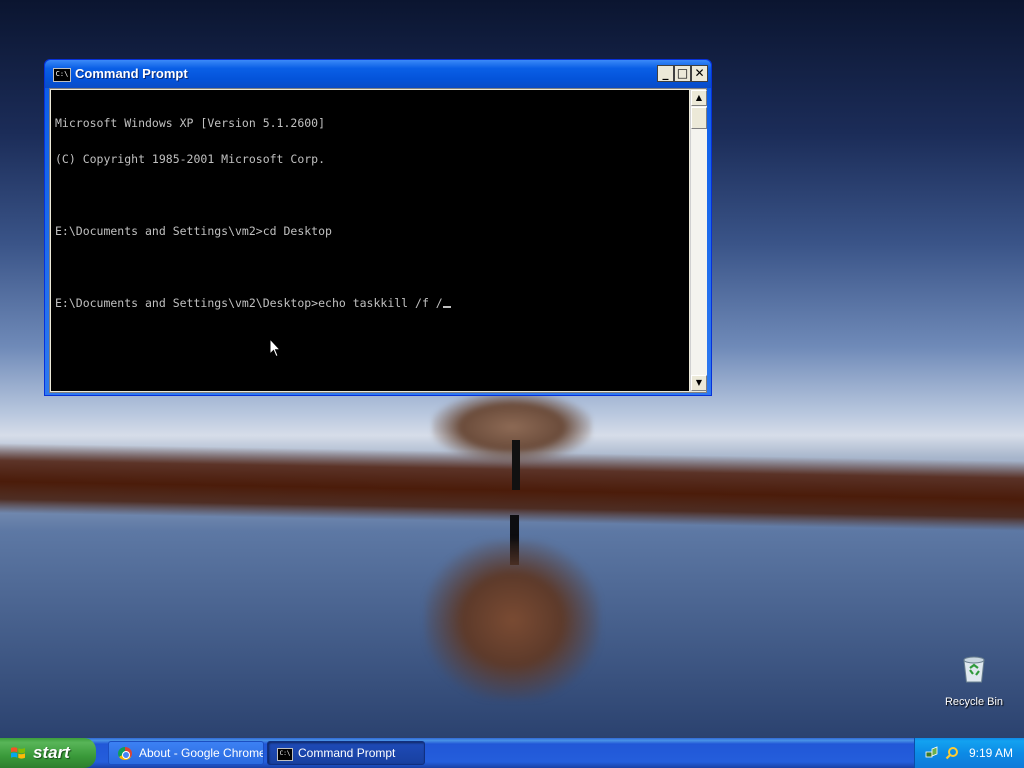 The width and height of the screenshot is (1024, 768). What do you see at coordinates (665, 73) in the screenshot?
I see `minimize-button: _` at bounding box center [665, 73].